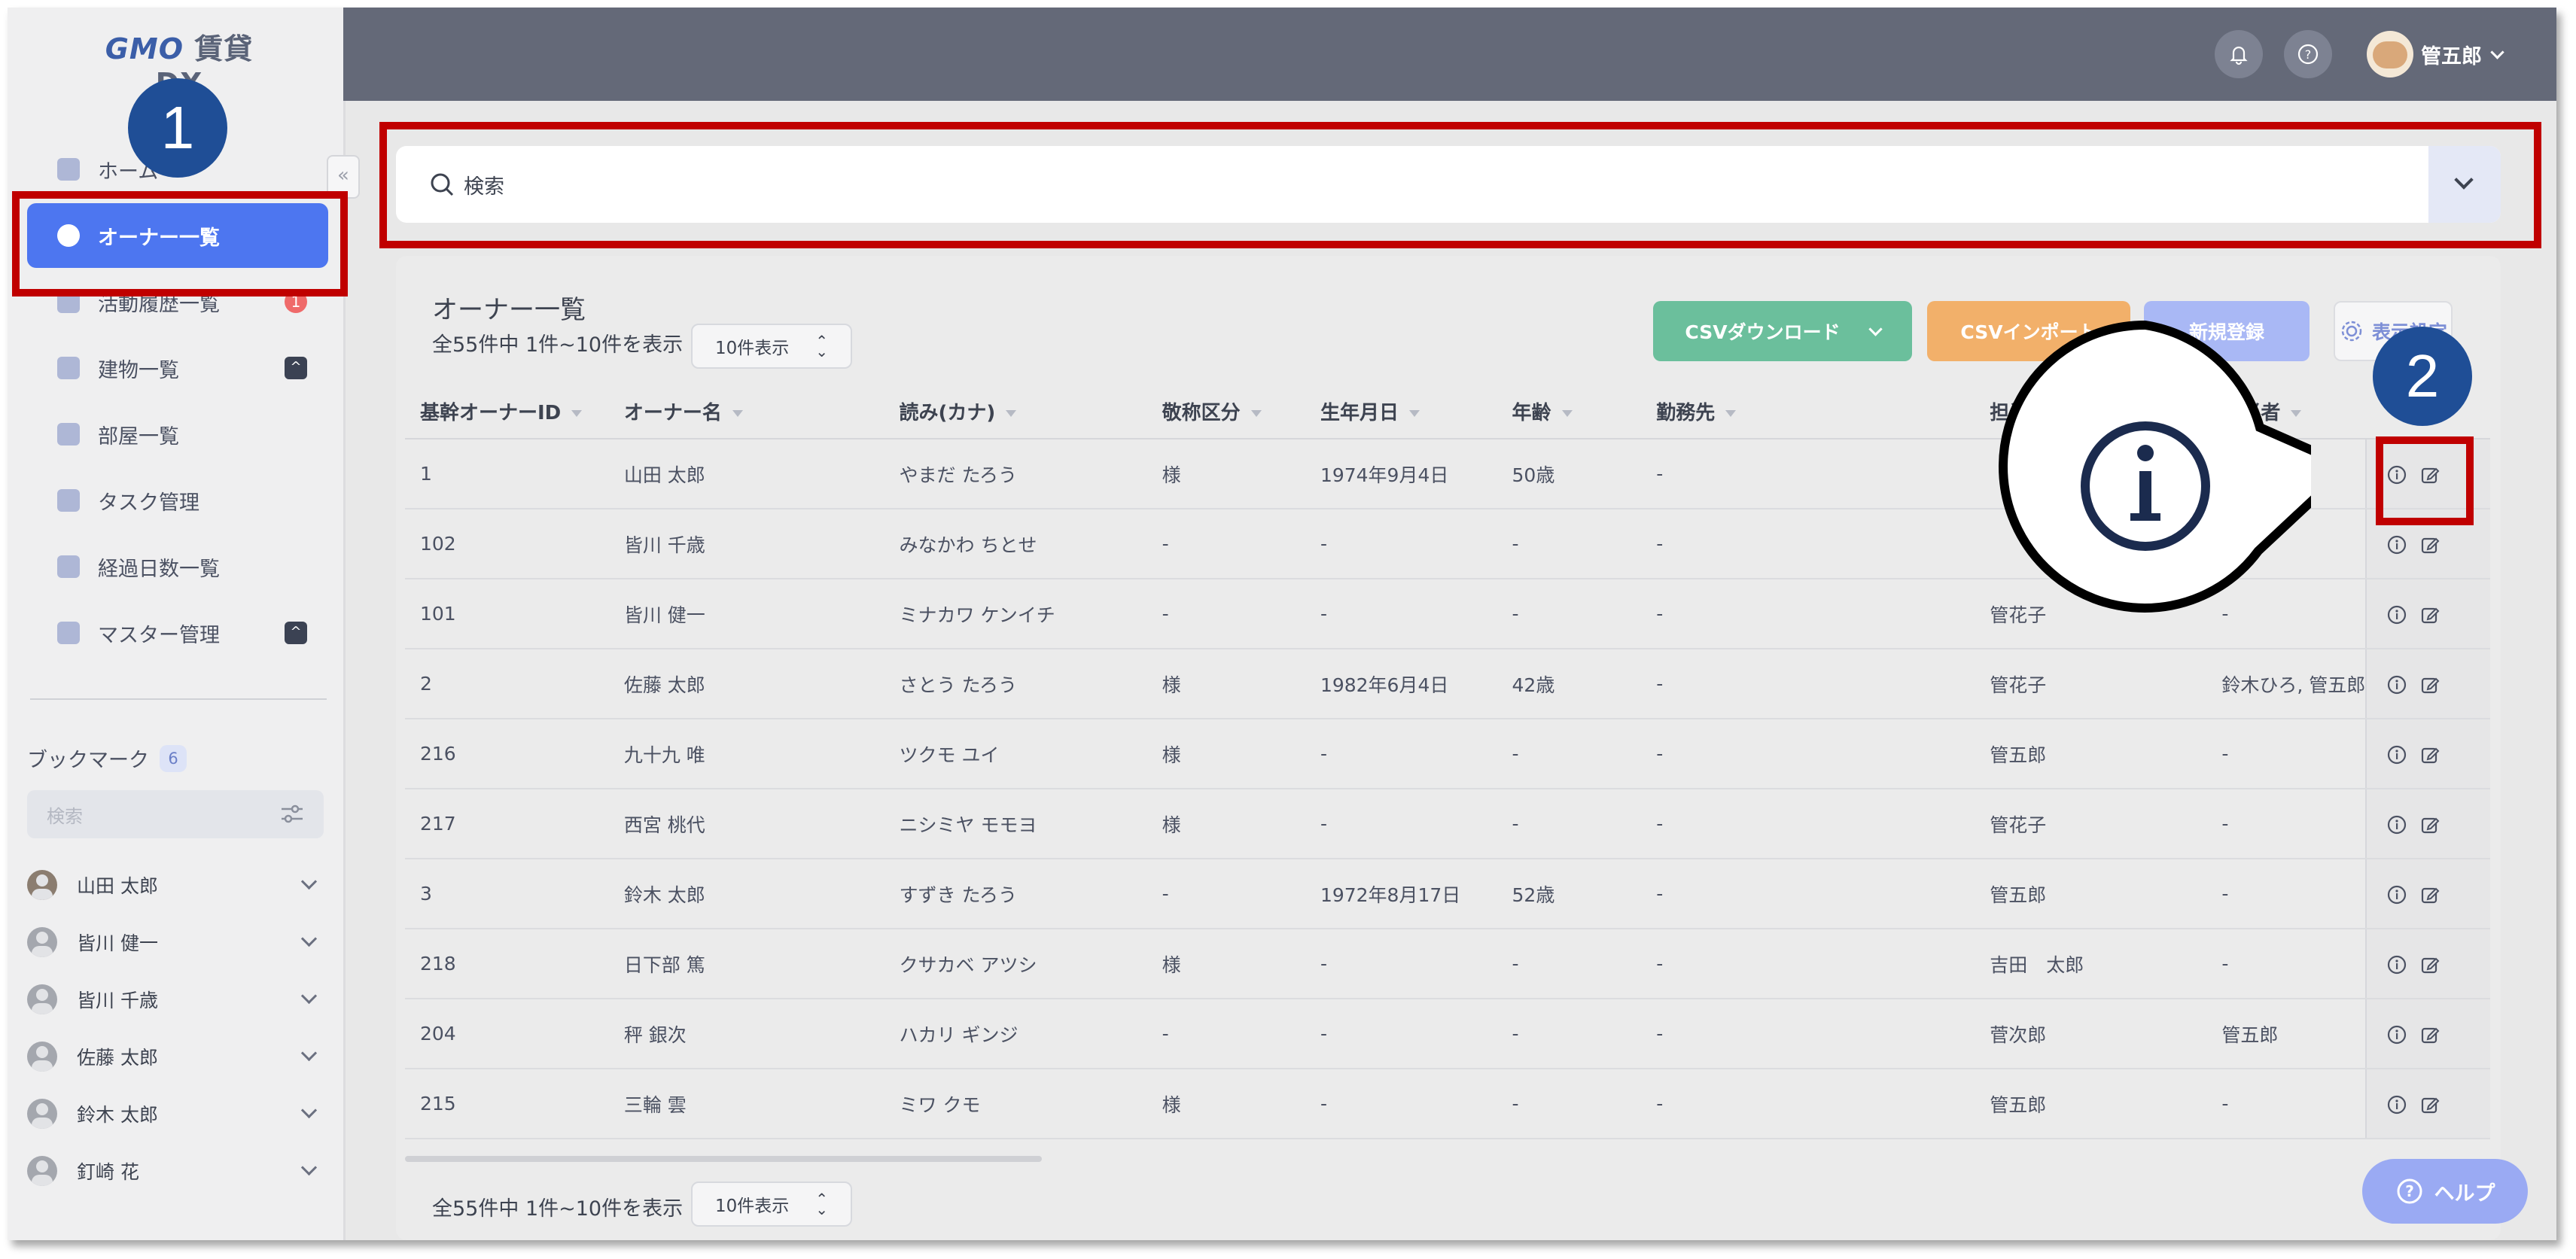  Describe the element at coordinates (1241, 411) in the screenshot. I see `column-header: 敬称区分` at that location.